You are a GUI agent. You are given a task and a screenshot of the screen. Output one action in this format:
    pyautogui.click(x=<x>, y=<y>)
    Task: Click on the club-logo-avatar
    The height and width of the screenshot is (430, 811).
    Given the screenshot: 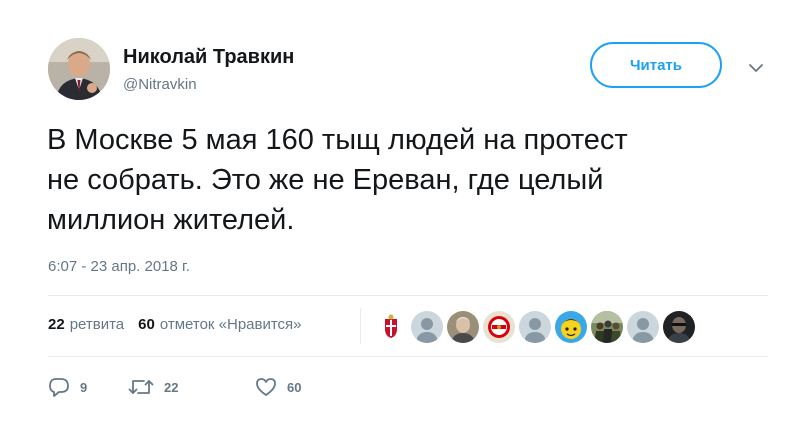 What is the action you would take?
    pyautogui.click(x=499, y=327)
    